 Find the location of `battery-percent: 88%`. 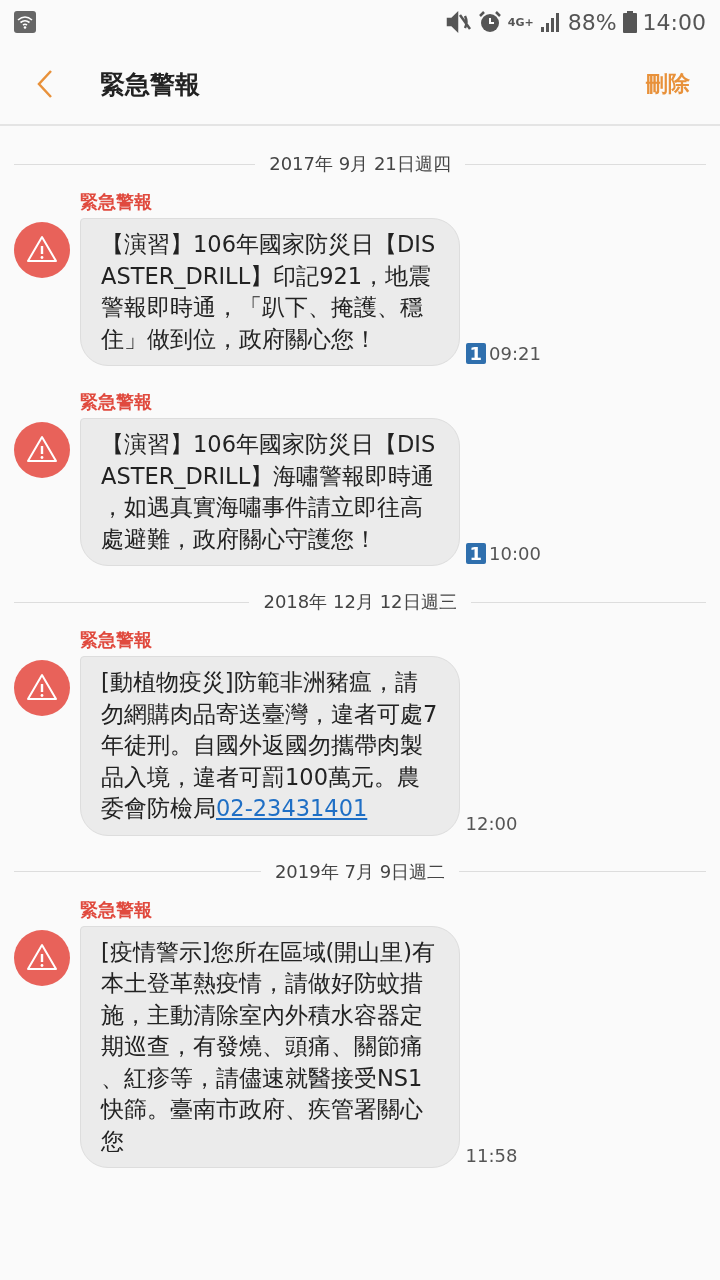

battery-percent: 88% is located at coordinates (592, 22).